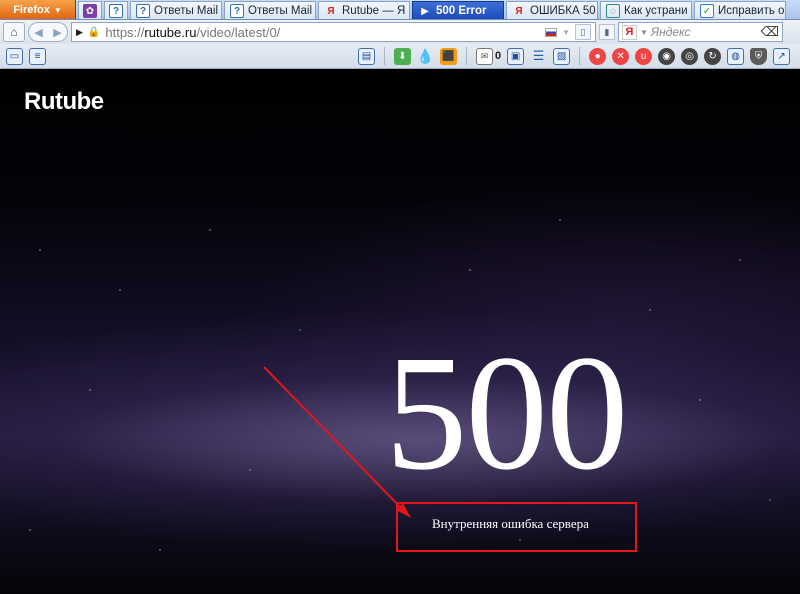  I want to click on tab-label: Исправить о, so click(751, 11).